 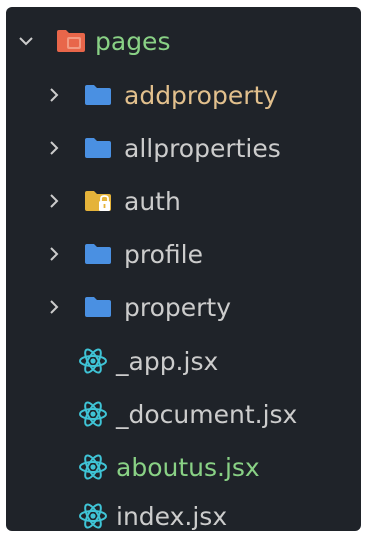 What do you see at coordinates (183, 41) in the screenshot?
I see `tree-root-pages: pages` at bounding box center [183, 41].